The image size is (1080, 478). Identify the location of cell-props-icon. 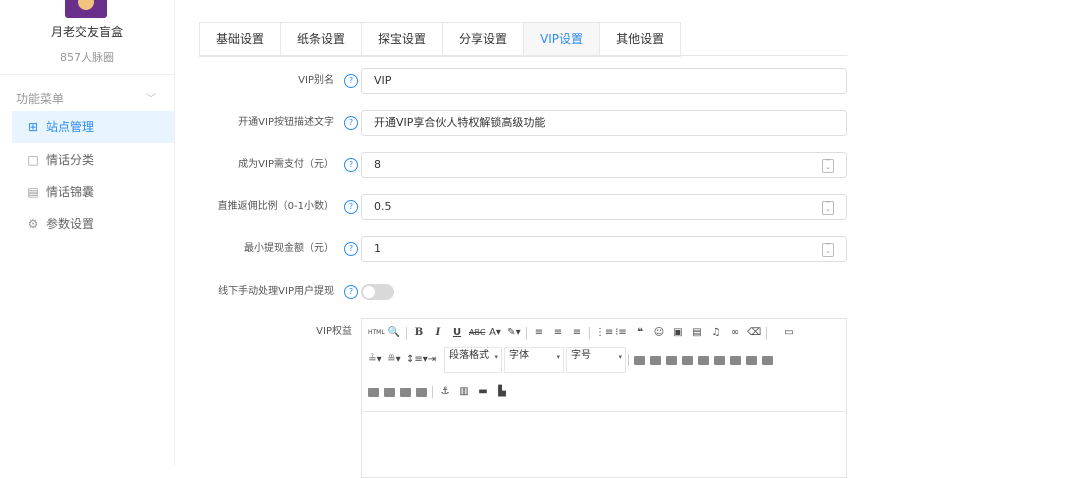
(767, 360).